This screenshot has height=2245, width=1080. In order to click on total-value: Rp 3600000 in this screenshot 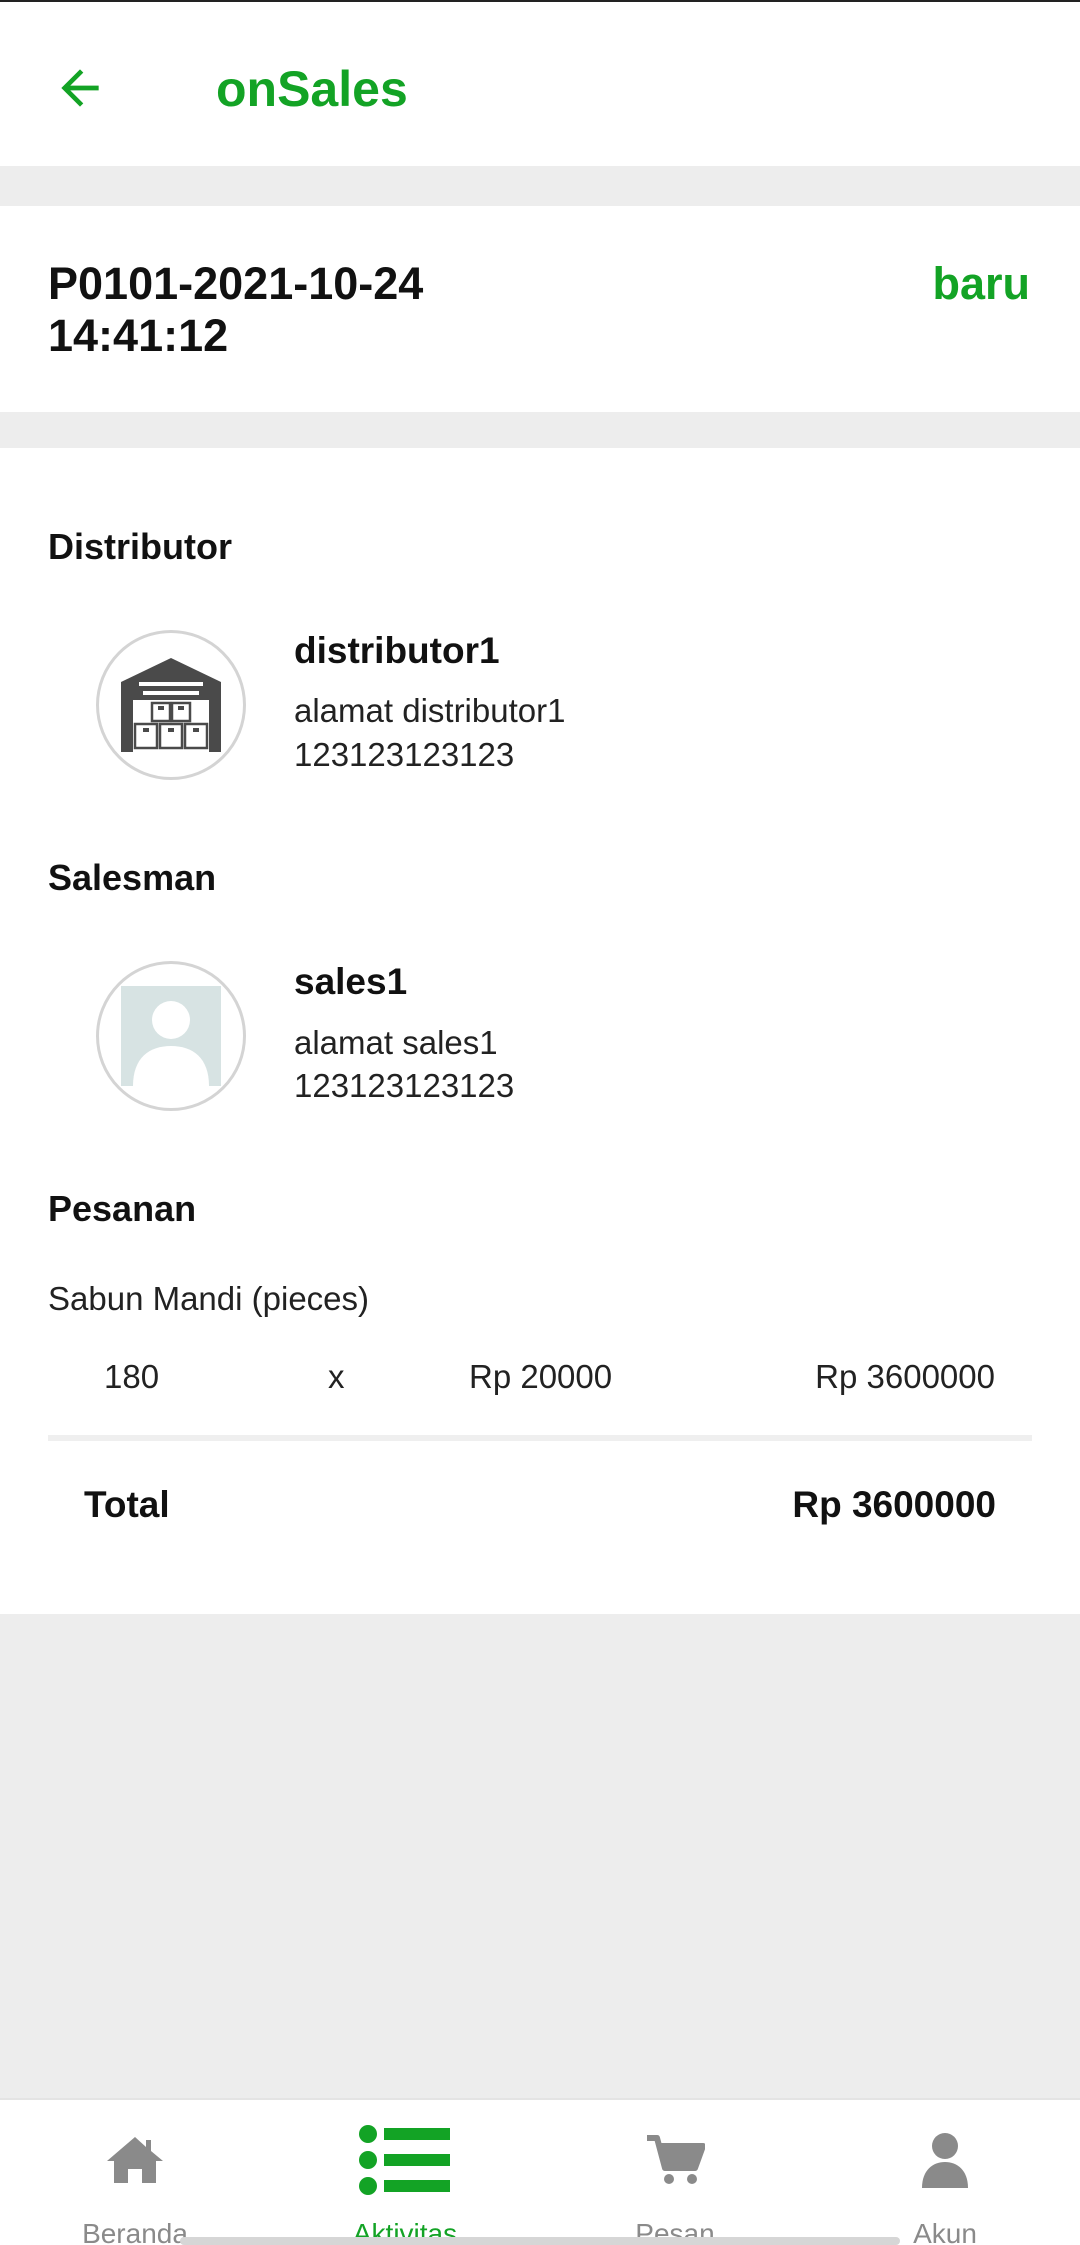, I will do `click(894, 1504)`.